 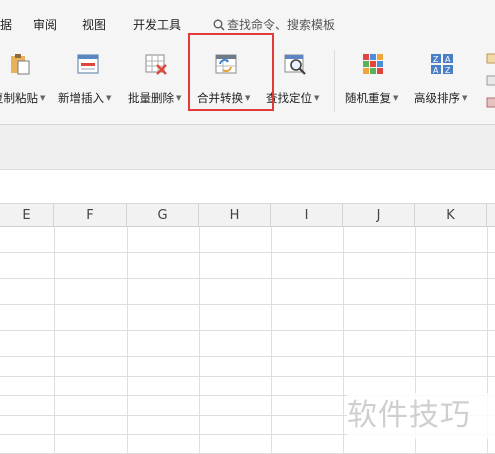 I want to click on copy-paste-button: 复制粘贴▼, so click(x=26, y=81).